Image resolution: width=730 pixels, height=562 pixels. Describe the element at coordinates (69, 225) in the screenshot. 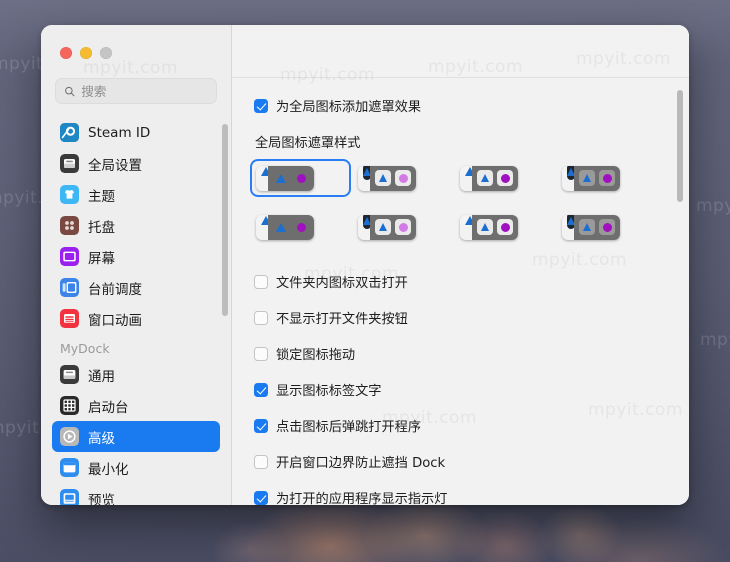

I see `tray-icon` at that location.